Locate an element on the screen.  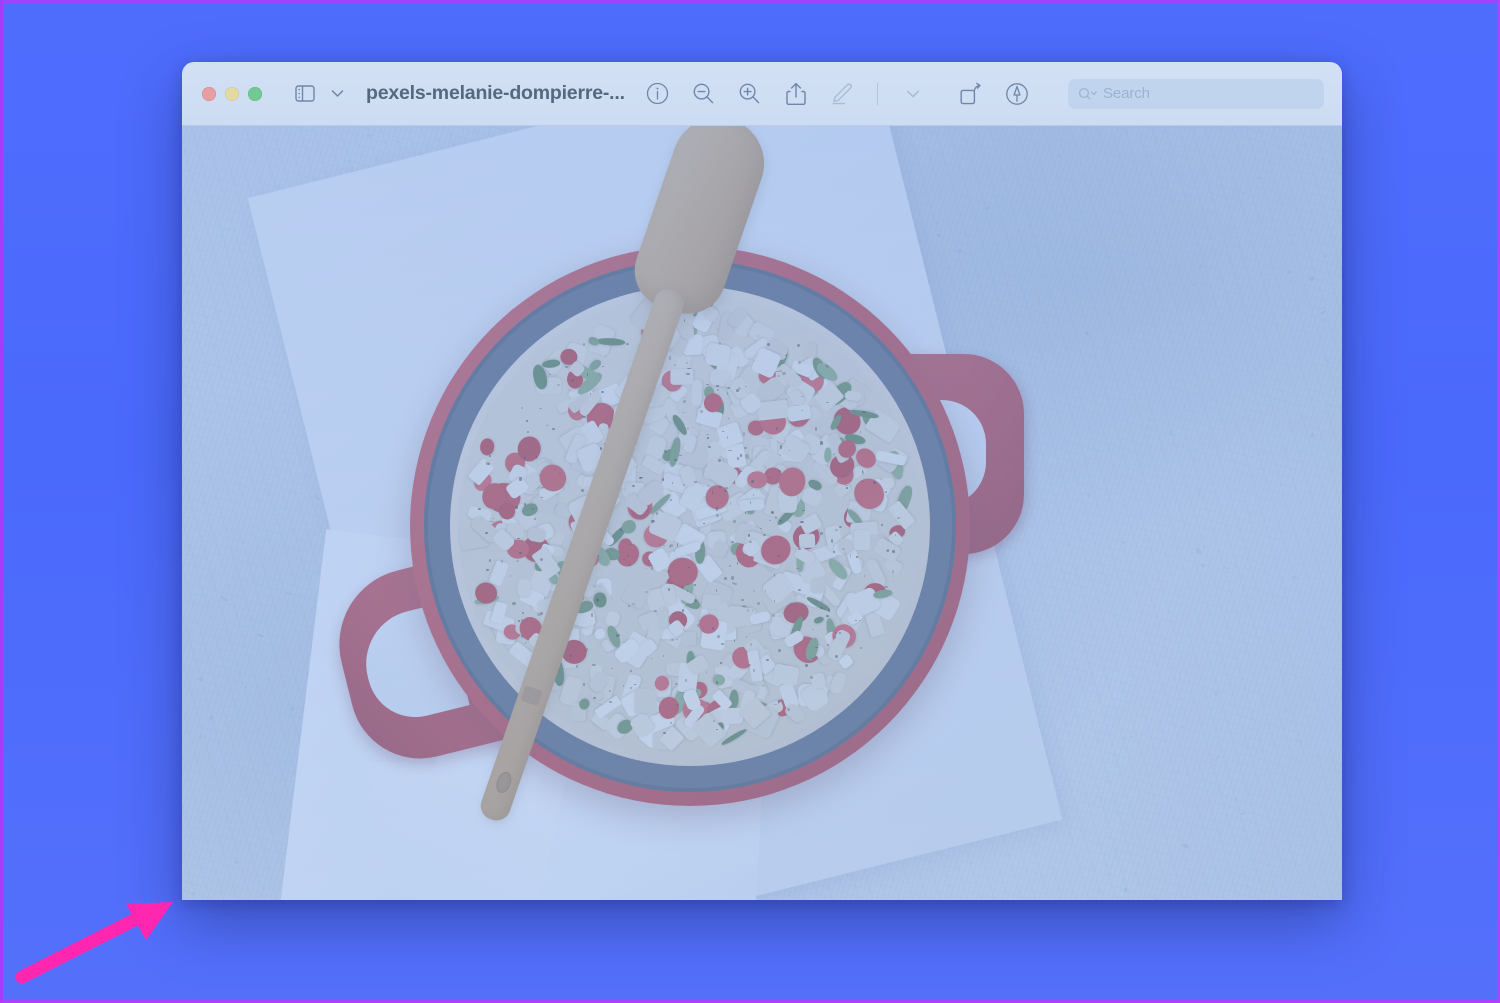
minimize-button is located at coordinates (232, 93).